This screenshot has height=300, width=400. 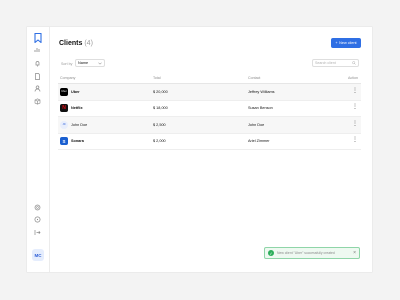 What do you see at coordinates (37, 207) in the screenshot?
I see `settings-icon` at bounding box center [37, 207].